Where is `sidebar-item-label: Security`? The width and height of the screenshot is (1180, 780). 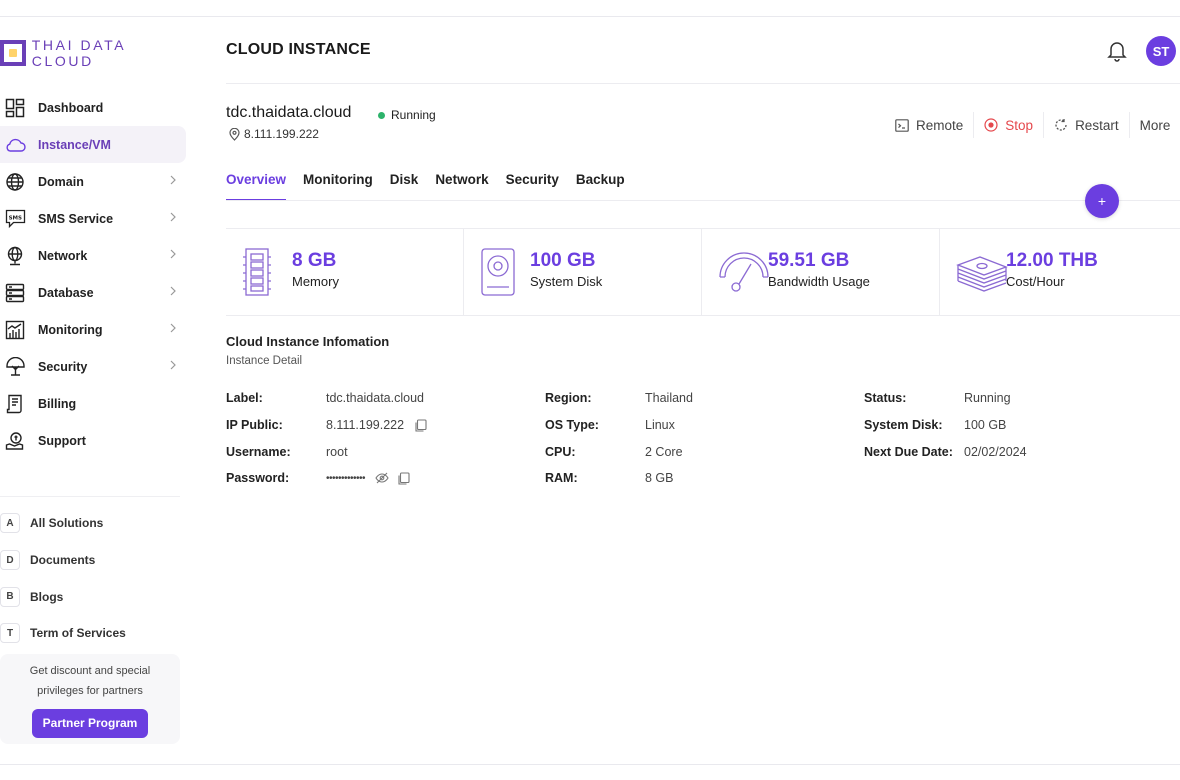 sidebar-item-label: Security is located at coordinates (63, 366).